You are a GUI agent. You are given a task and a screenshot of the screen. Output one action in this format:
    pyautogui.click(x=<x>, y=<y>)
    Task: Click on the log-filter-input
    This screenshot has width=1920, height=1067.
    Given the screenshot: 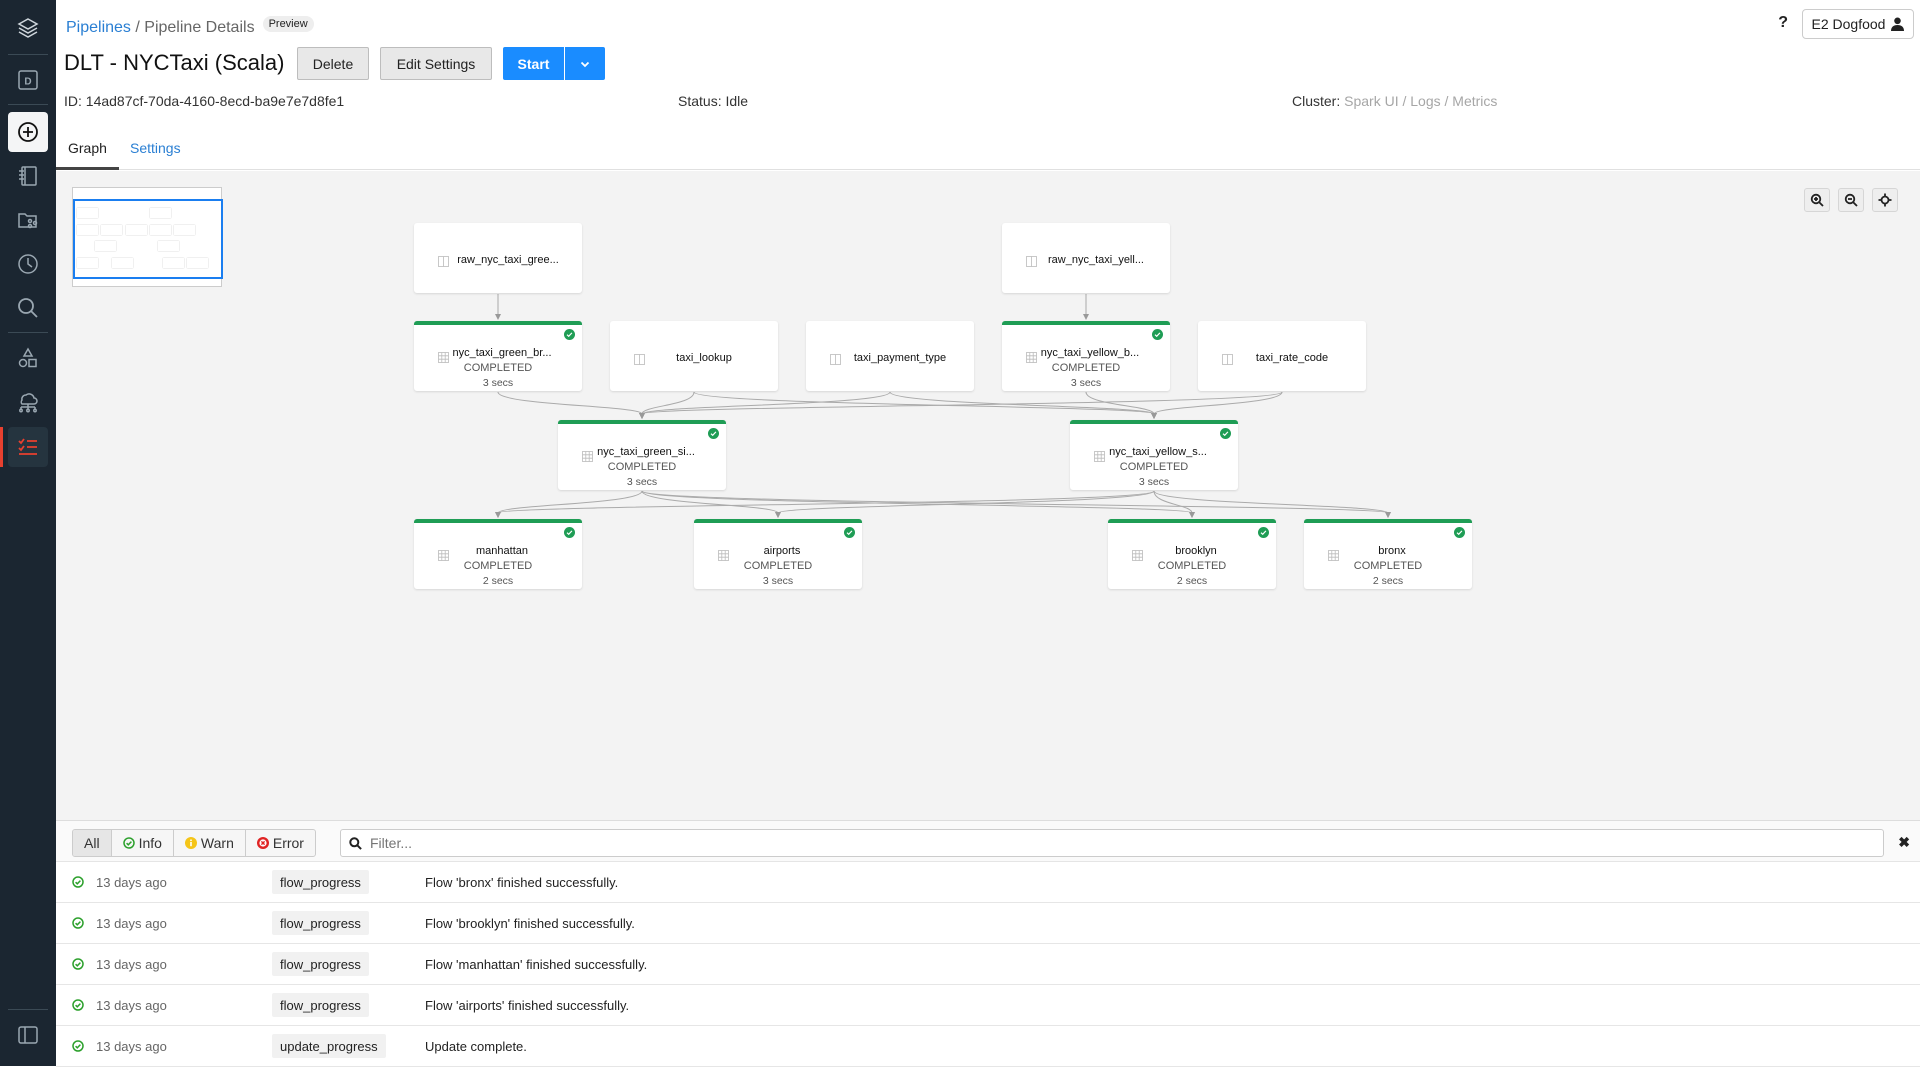 What is the action you would take?
    pyautogui.click(x=1120, y=843)
    